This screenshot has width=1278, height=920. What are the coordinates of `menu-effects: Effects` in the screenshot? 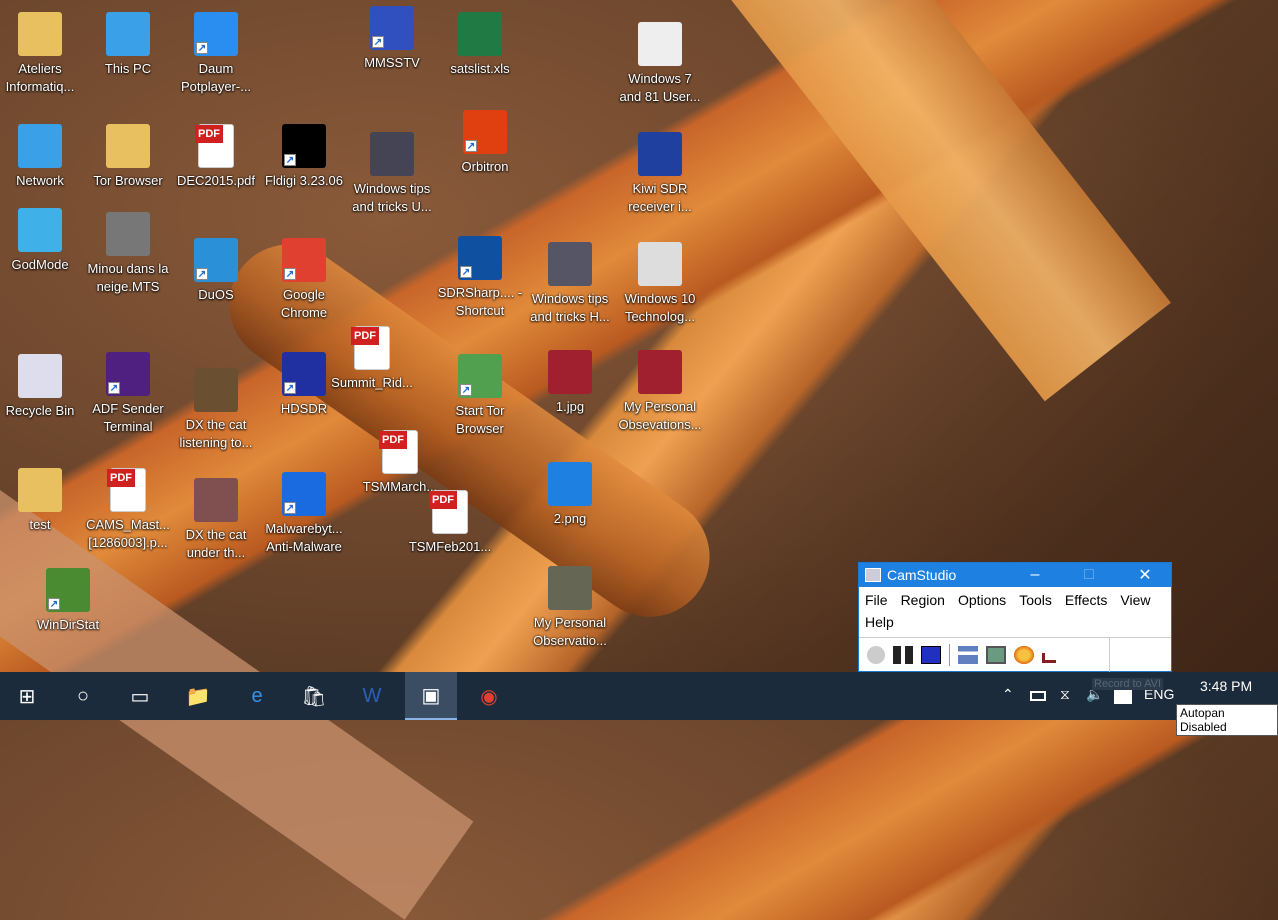 It's located at (1086, 600).